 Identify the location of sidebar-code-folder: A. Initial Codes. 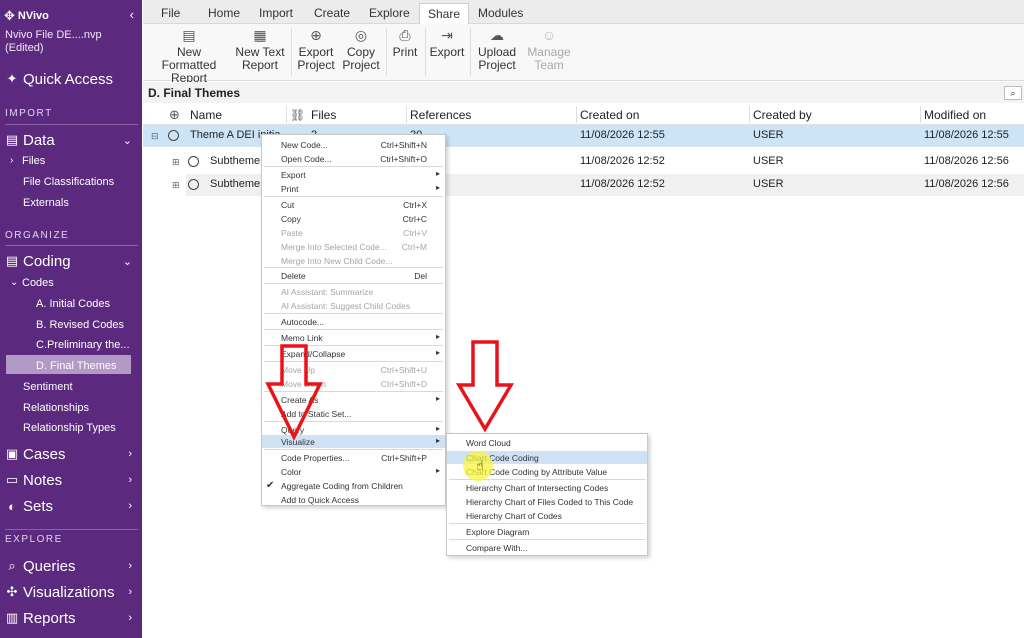
(65, 303).